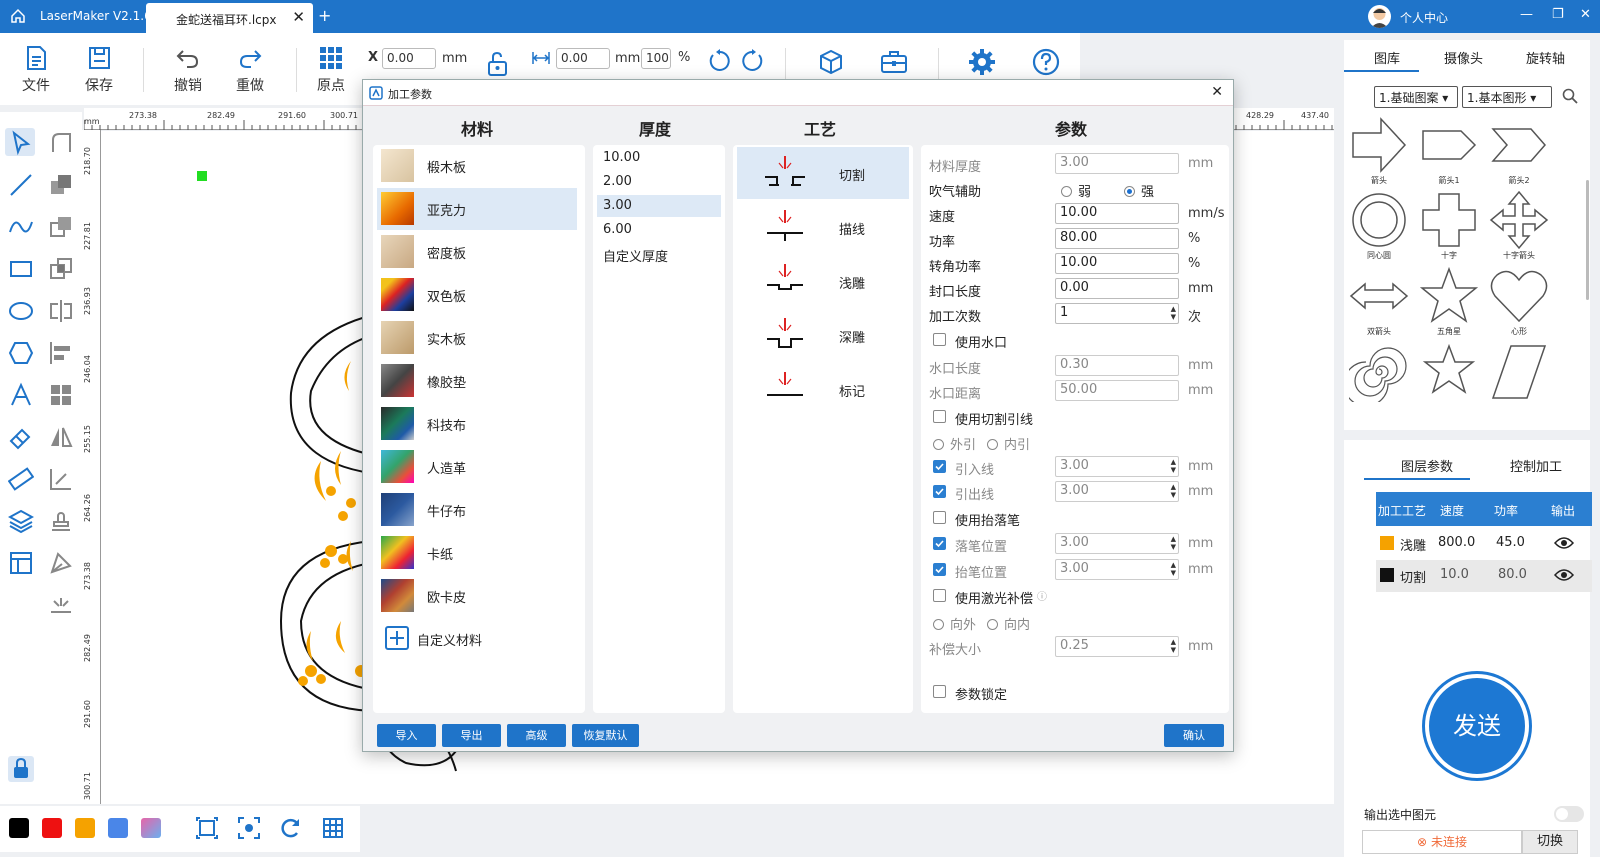  I want to click on color-swatch-blue, so click(118, 828).